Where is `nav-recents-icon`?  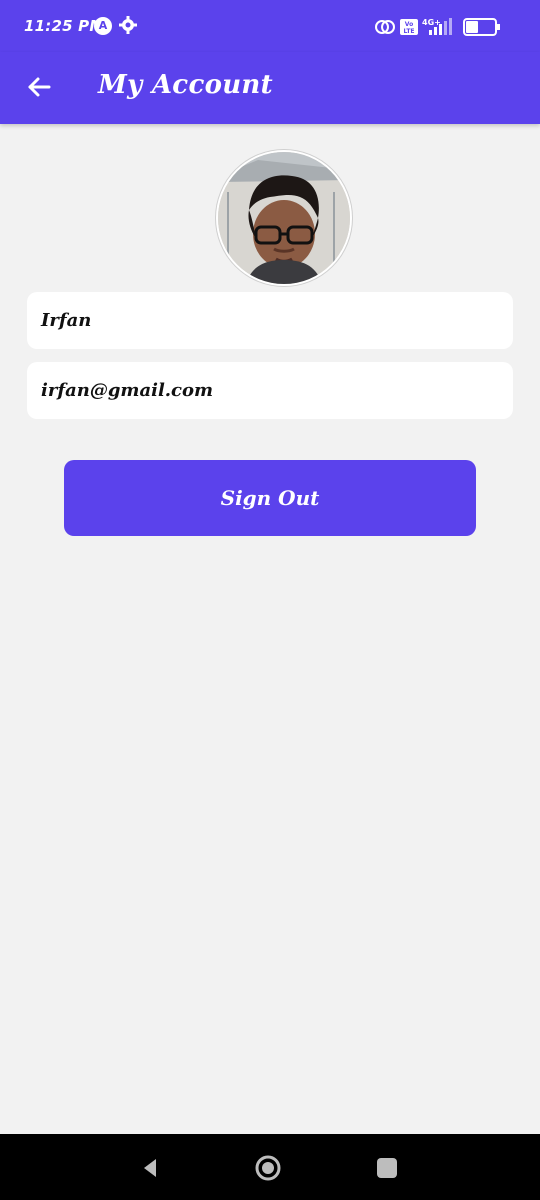
nav-recents-icon is located at coordinates (387, 1168).